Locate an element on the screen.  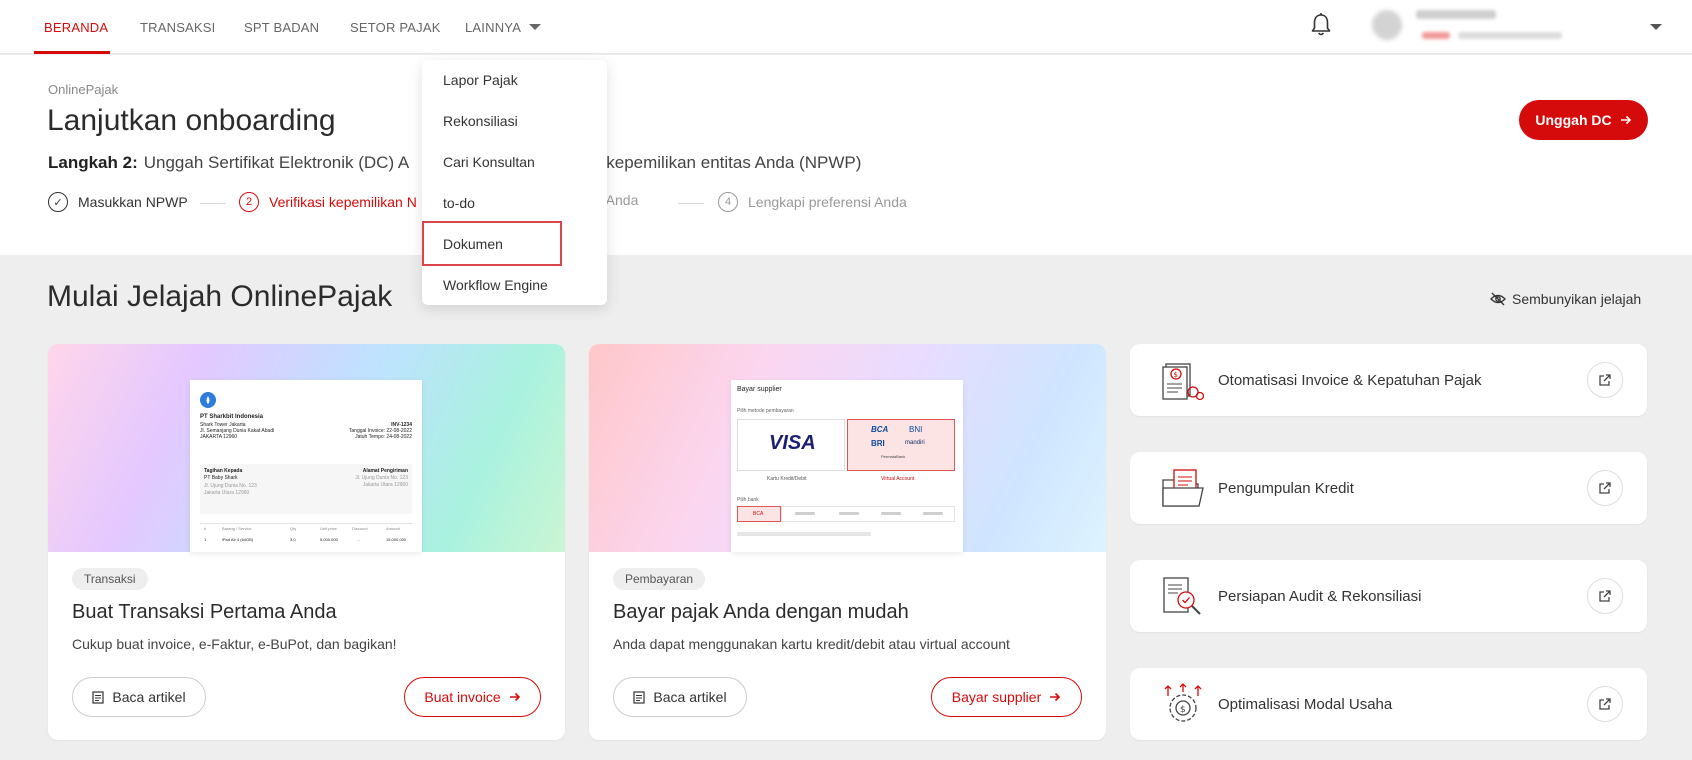
nav-spt-badan: SPT BADAN is located at coordinates (281, 27).